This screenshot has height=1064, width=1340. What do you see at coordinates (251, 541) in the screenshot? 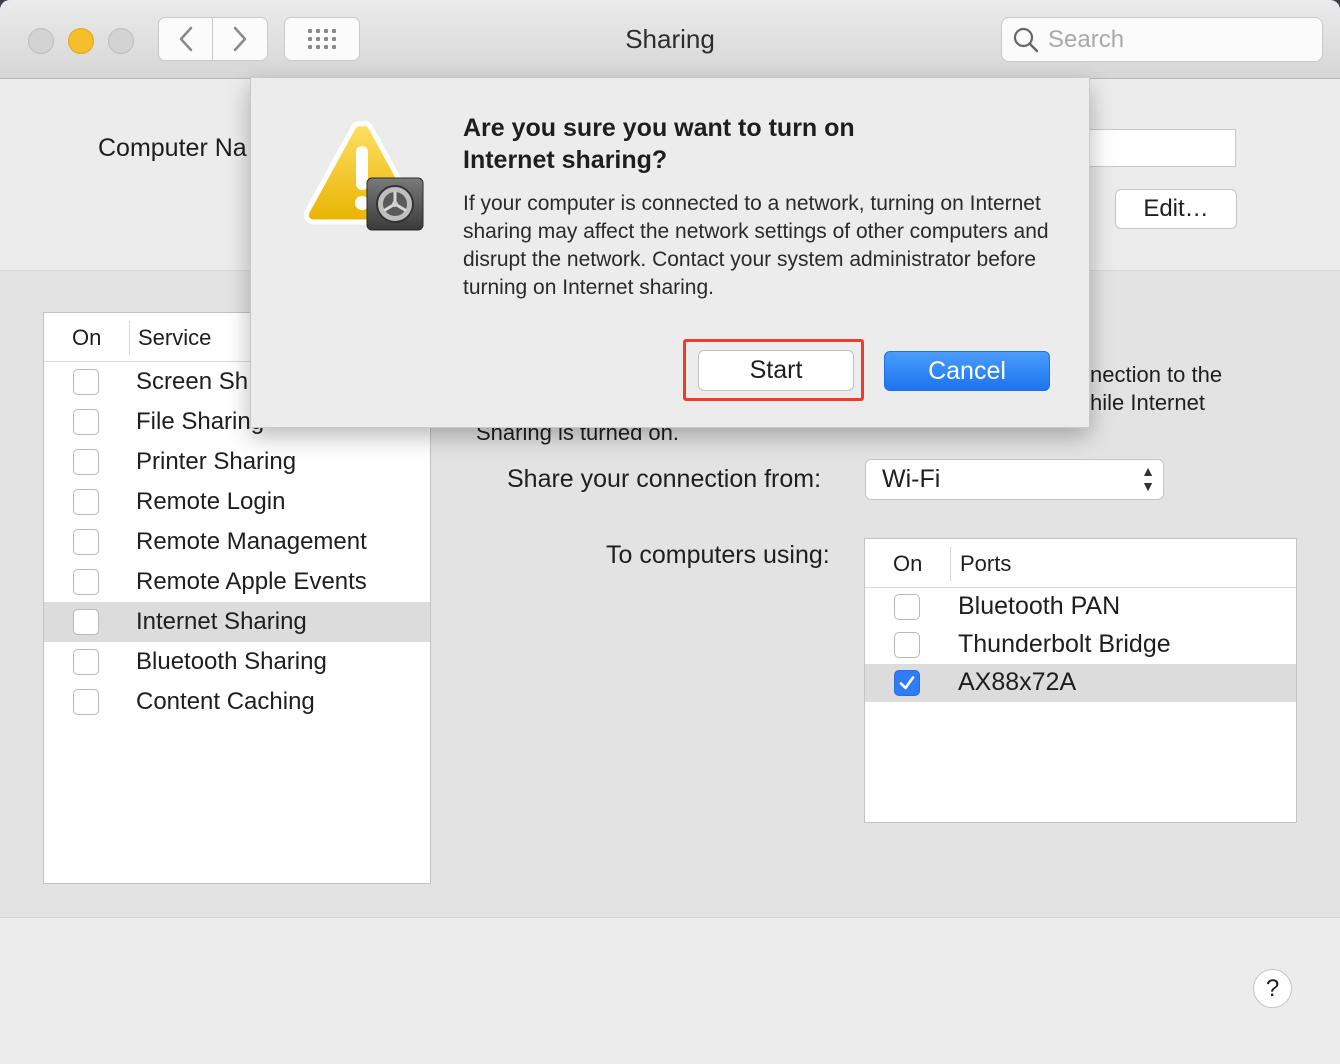
I see `service-label: Remote Management` at bounding box center [251, 541].